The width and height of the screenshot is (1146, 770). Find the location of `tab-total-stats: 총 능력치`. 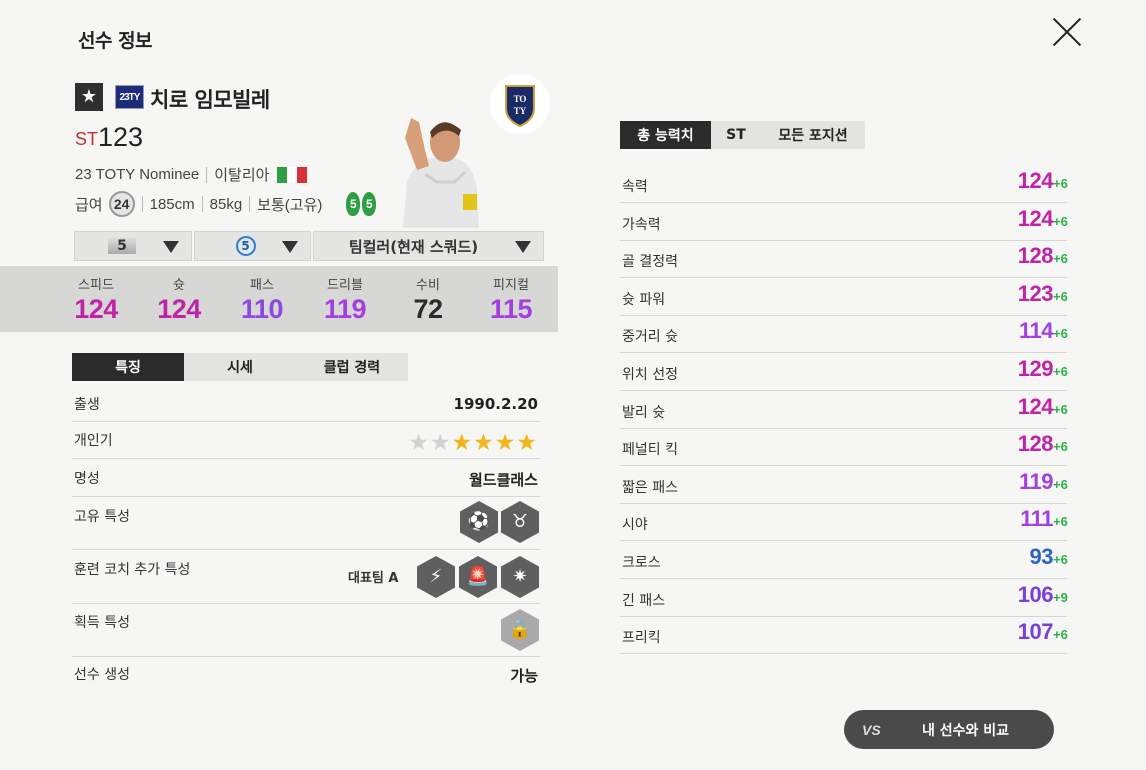

tab-total-stats: 총 능력치 is located at coordinates (665, 135).